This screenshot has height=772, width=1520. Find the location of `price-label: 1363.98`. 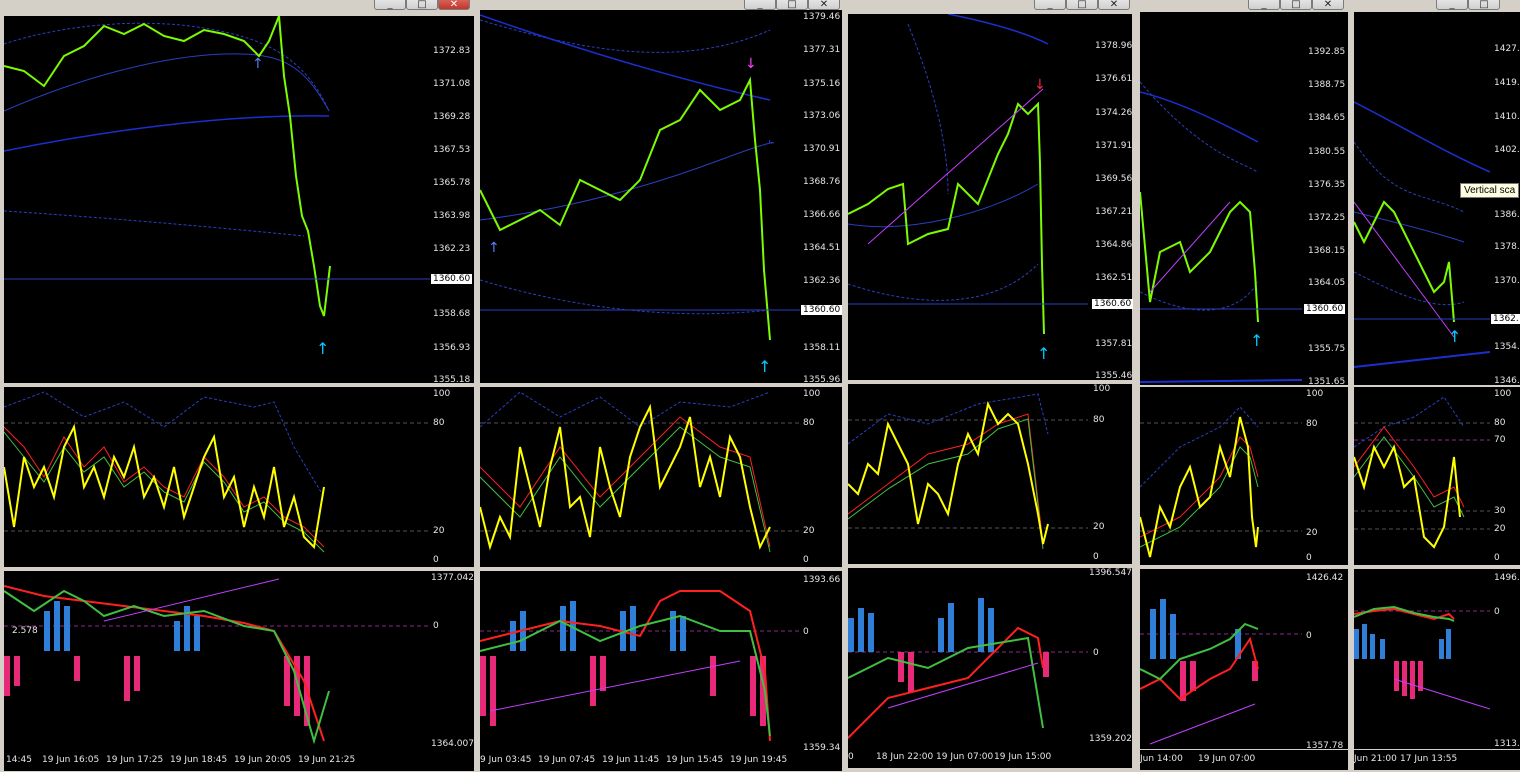

price-label: 1363.98 is located at coordinates (452, 216).